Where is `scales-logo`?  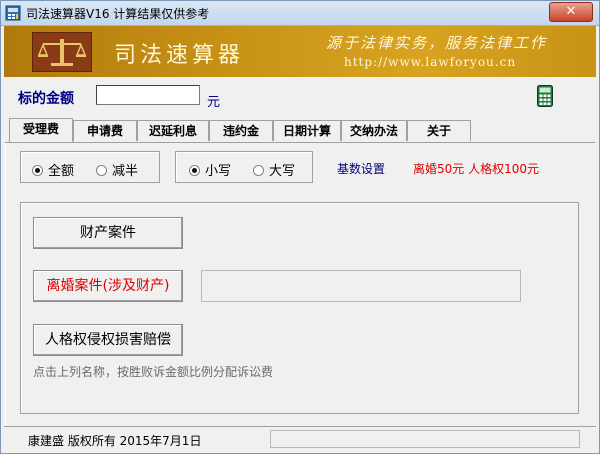 scales-logo is located at coordinates (62, 52).